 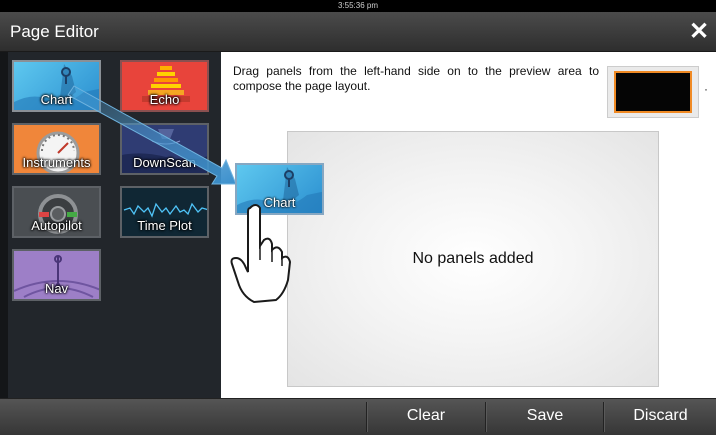 What do you see at coordinates (164, 149) in the screenshot?
I see `panel-tile-downscan: DownScan` at bounding box center [164, 149].